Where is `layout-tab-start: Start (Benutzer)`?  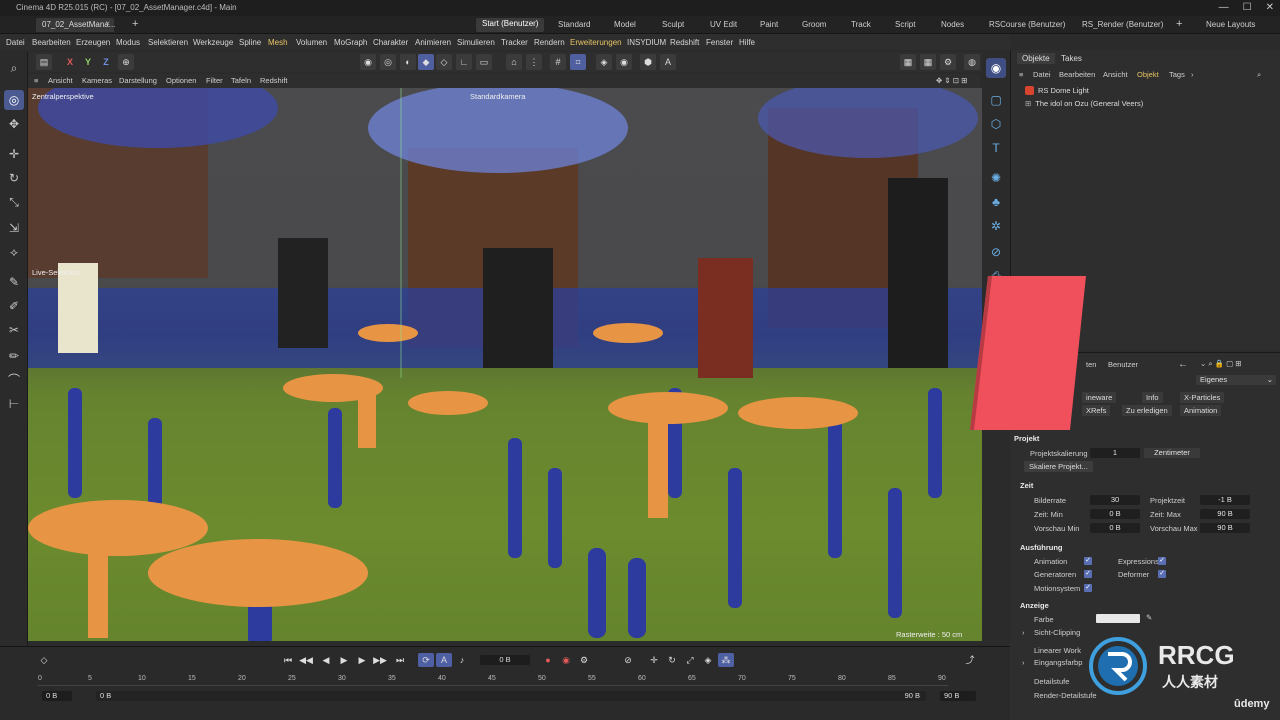
layout-tab-start: Start (Benutzer) is located at coordinates (510, 25).